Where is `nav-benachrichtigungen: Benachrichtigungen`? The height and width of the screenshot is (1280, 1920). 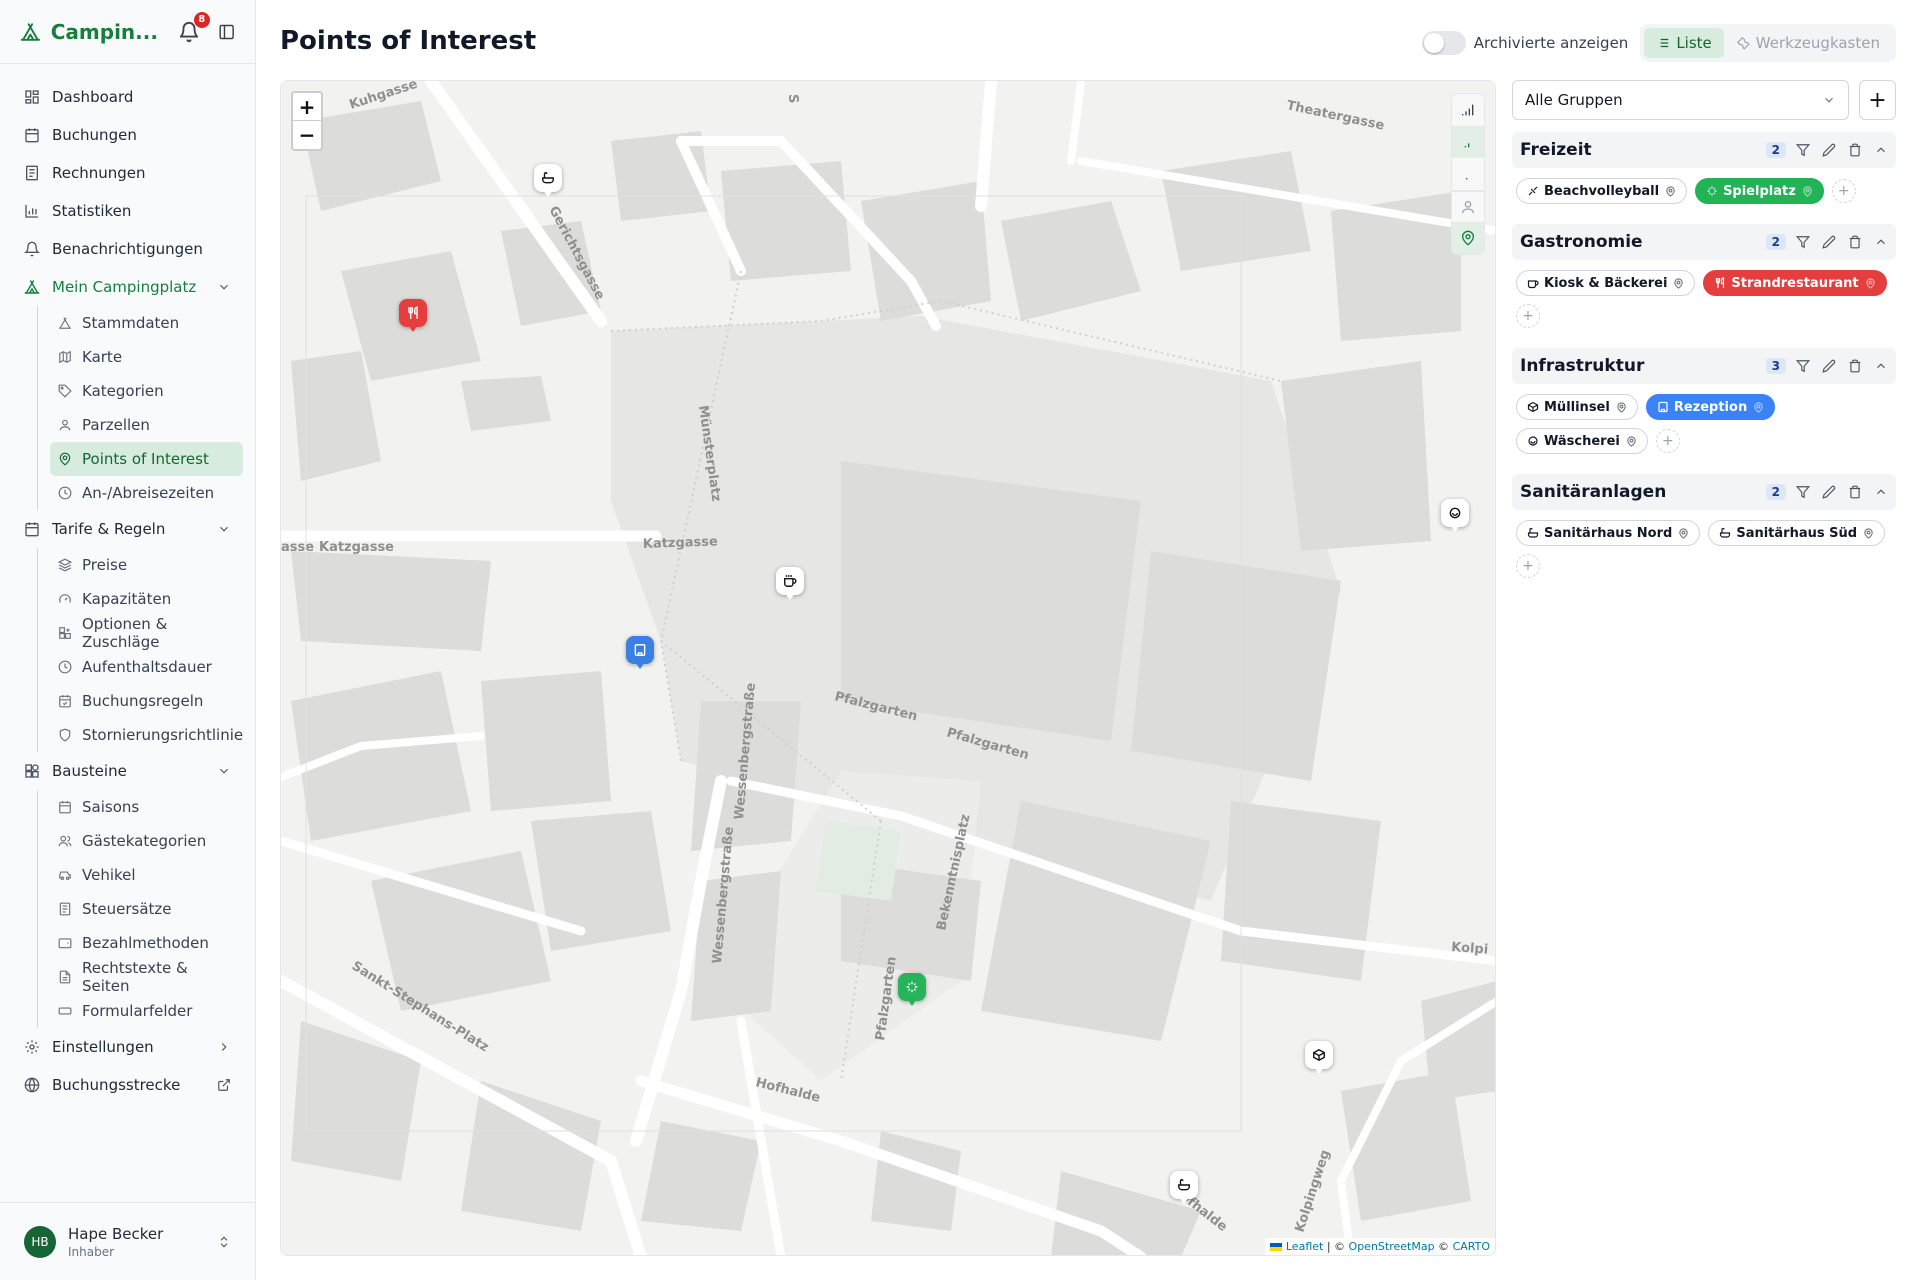 nav-benachrichtigungen: Benachrichtigungen is located at coordinates (127, 249).